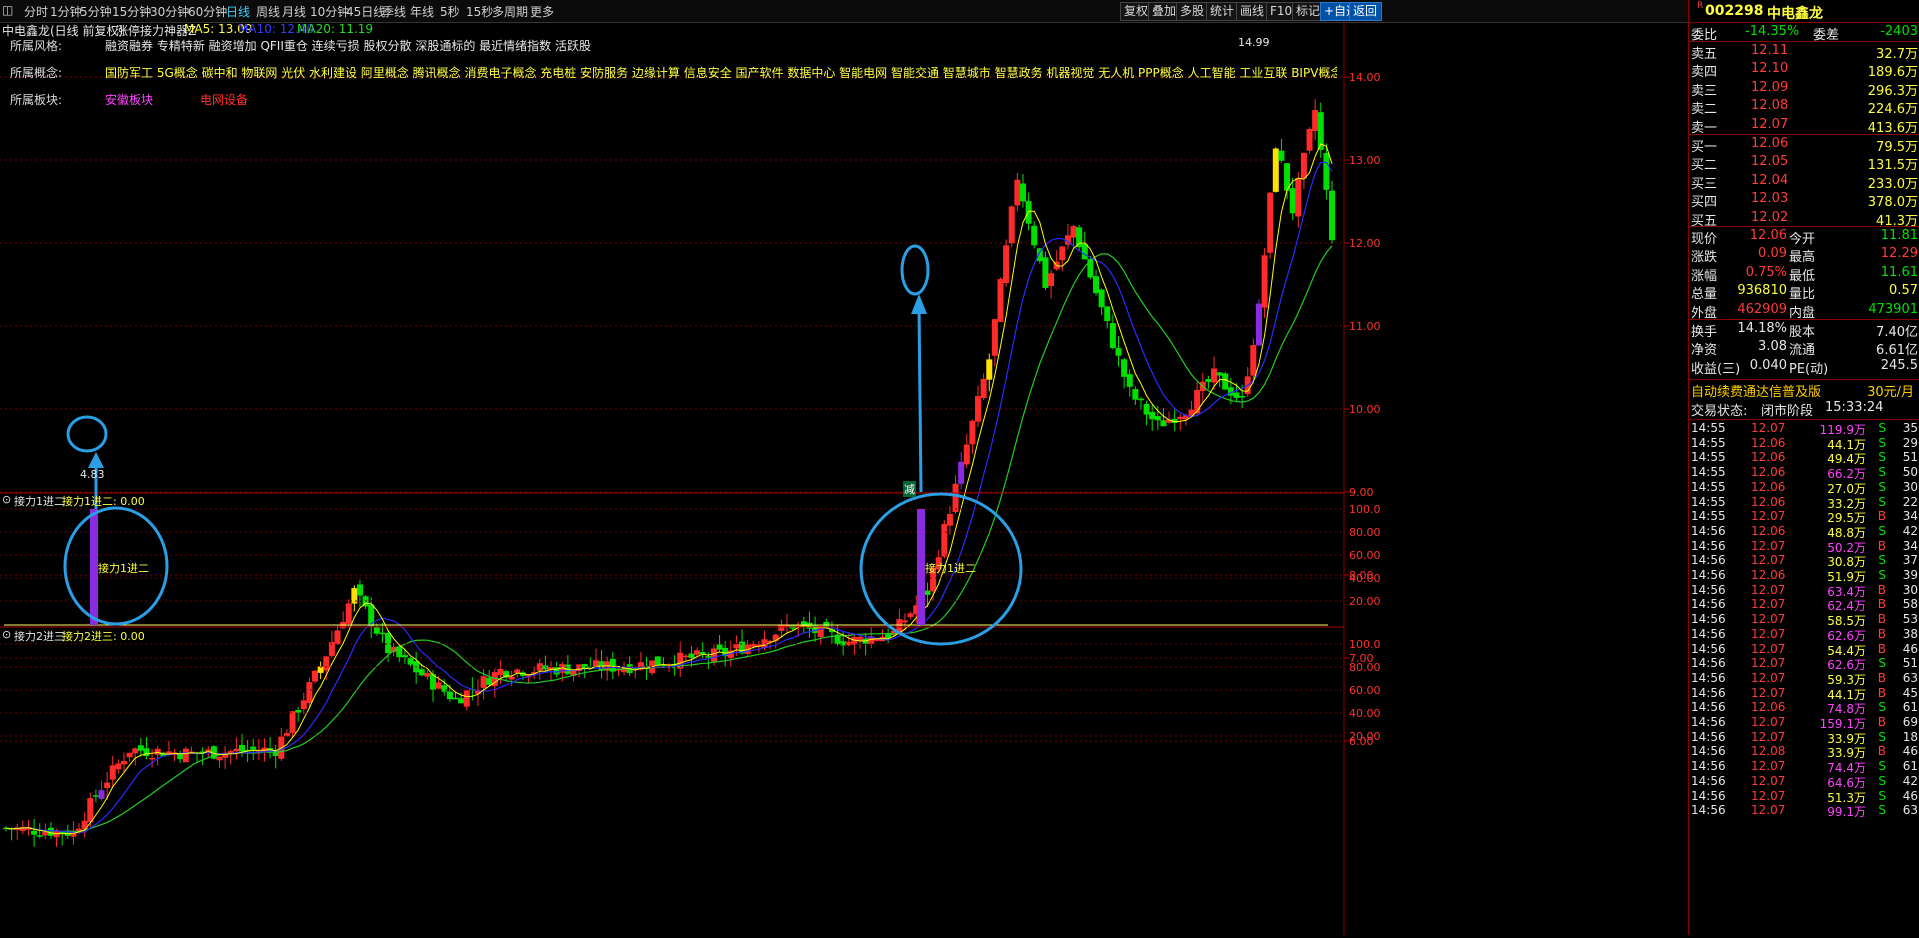 This screenshot has height=938, width=1919. Describe the element at coordinates (1193, 11) in the screenshot. I see `toolbar-button-2: 多股` at that location.